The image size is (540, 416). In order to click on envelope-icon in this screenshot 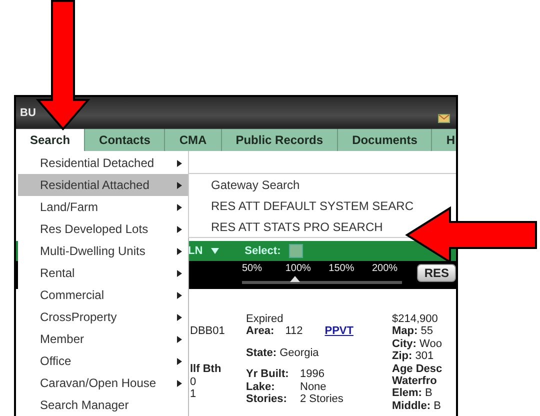, I will do `click(444, 118)`.